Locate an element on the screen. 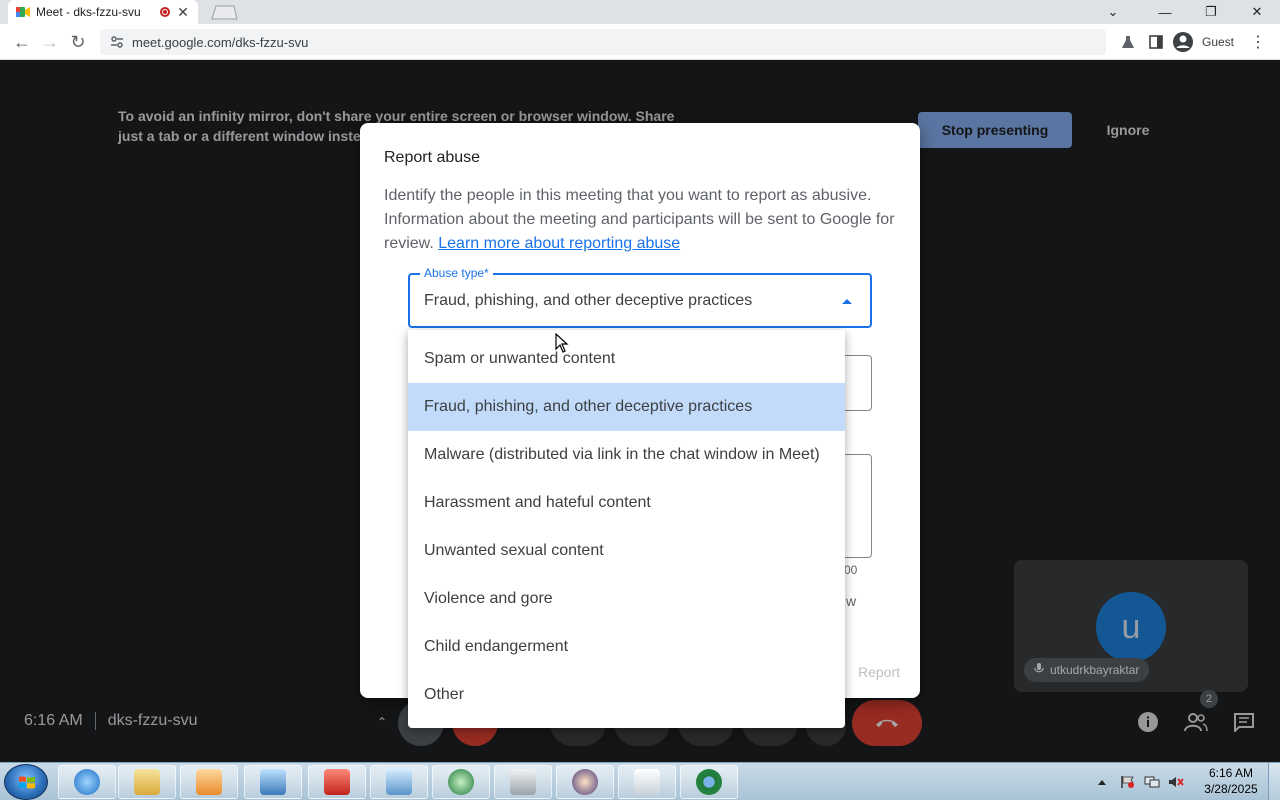  monitor-icon is located at coordinates (273, 782).